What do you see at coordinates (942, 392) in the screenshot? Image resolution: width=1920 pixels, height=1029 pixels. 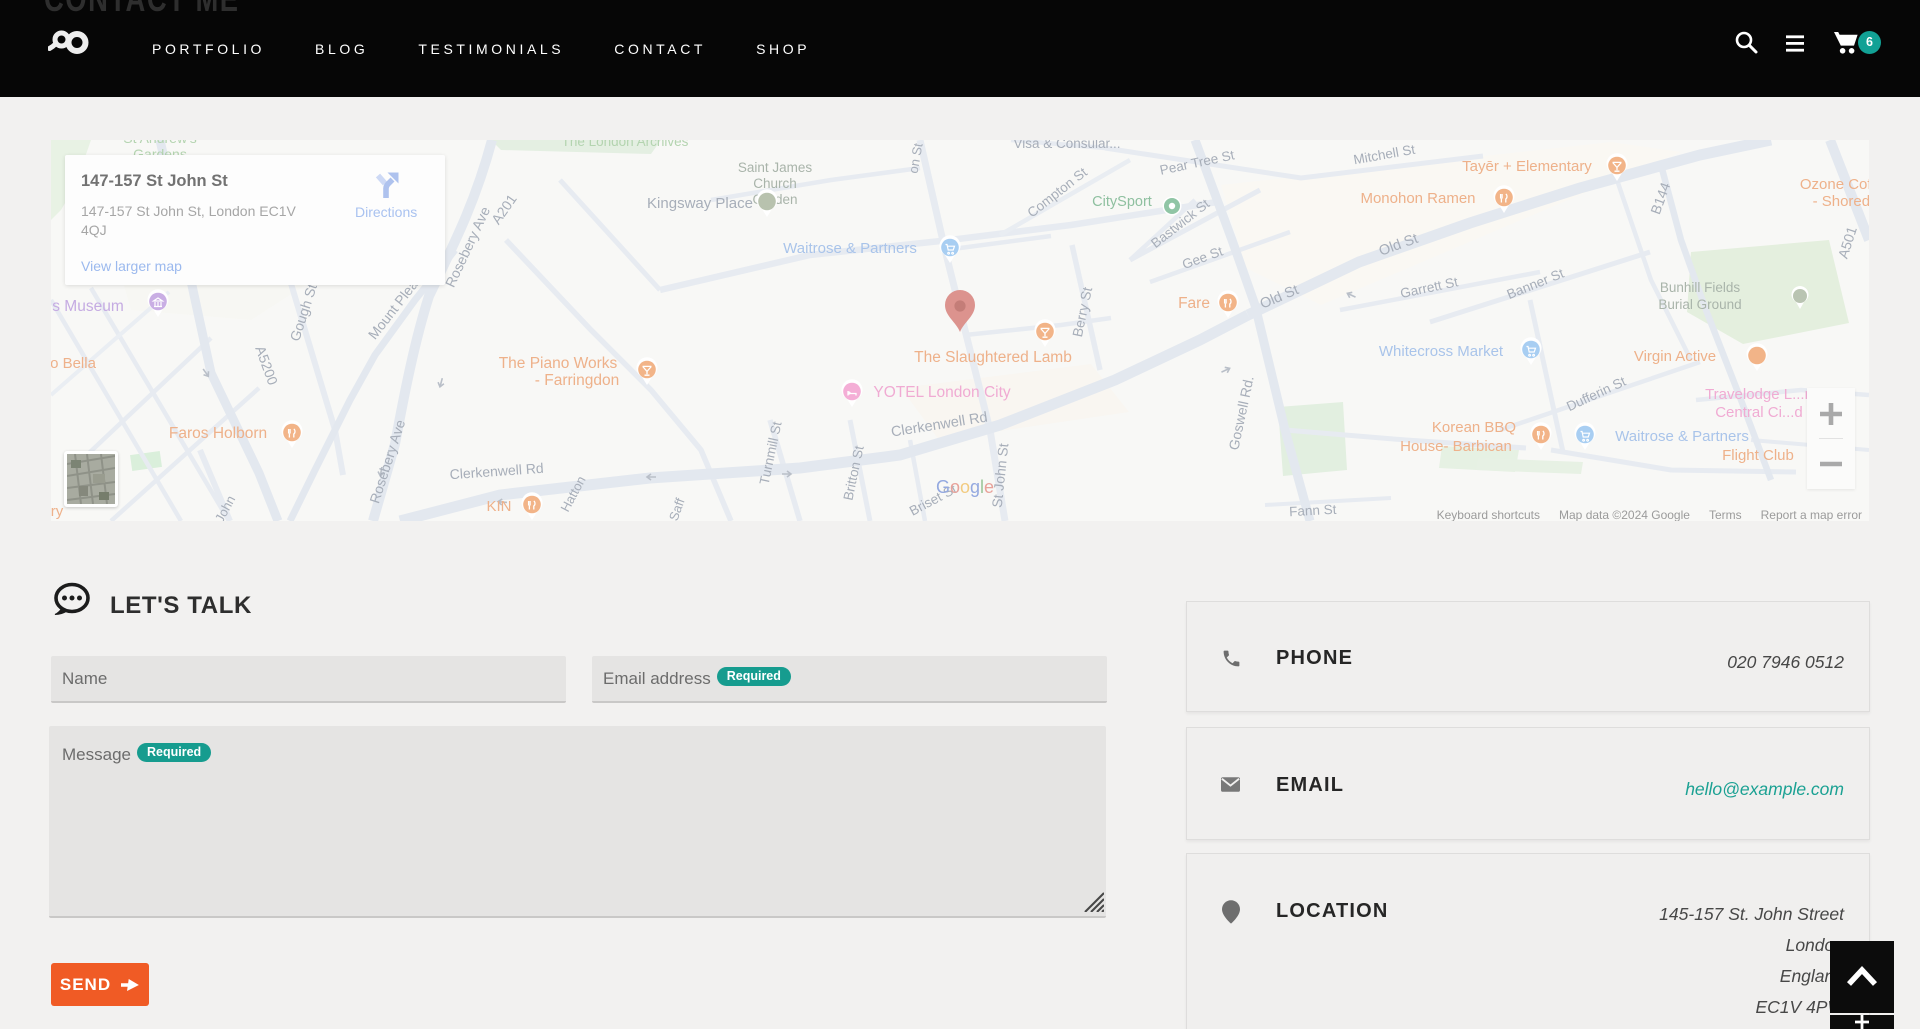 I see `svg-text: YOTEL London City` at bounding box center [942, 392].